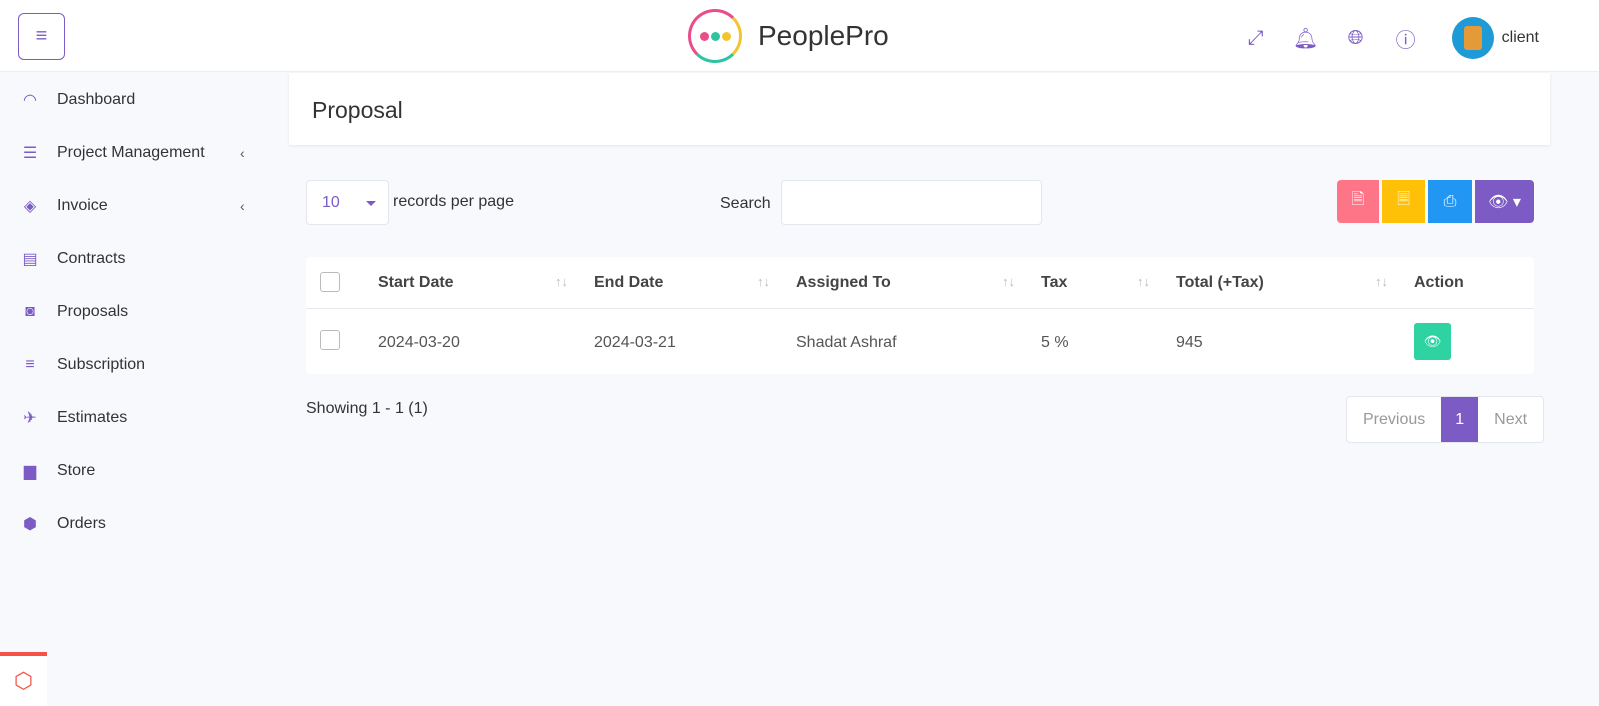 The image size is (1599, 706). I want to click on sidebar-item-label: Estimates, so click(92, 417).